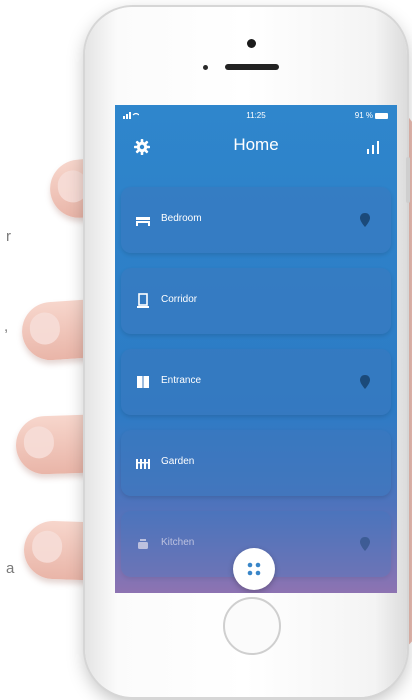  I want to click on menu-fab-button, so click(254, 569).